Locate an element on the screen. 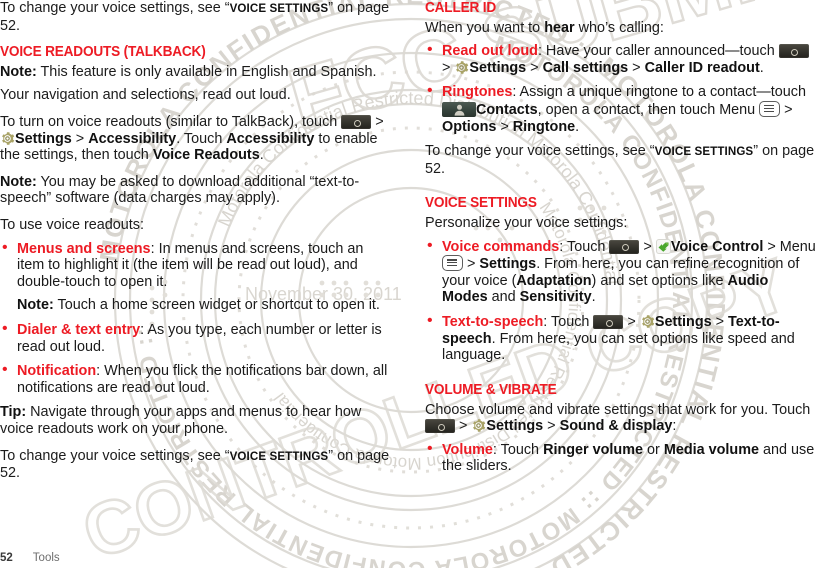 This screenshot has width=823, height=568. heading-voice-settings: VOICE SETTINGS is located at coordinates (481, 203).